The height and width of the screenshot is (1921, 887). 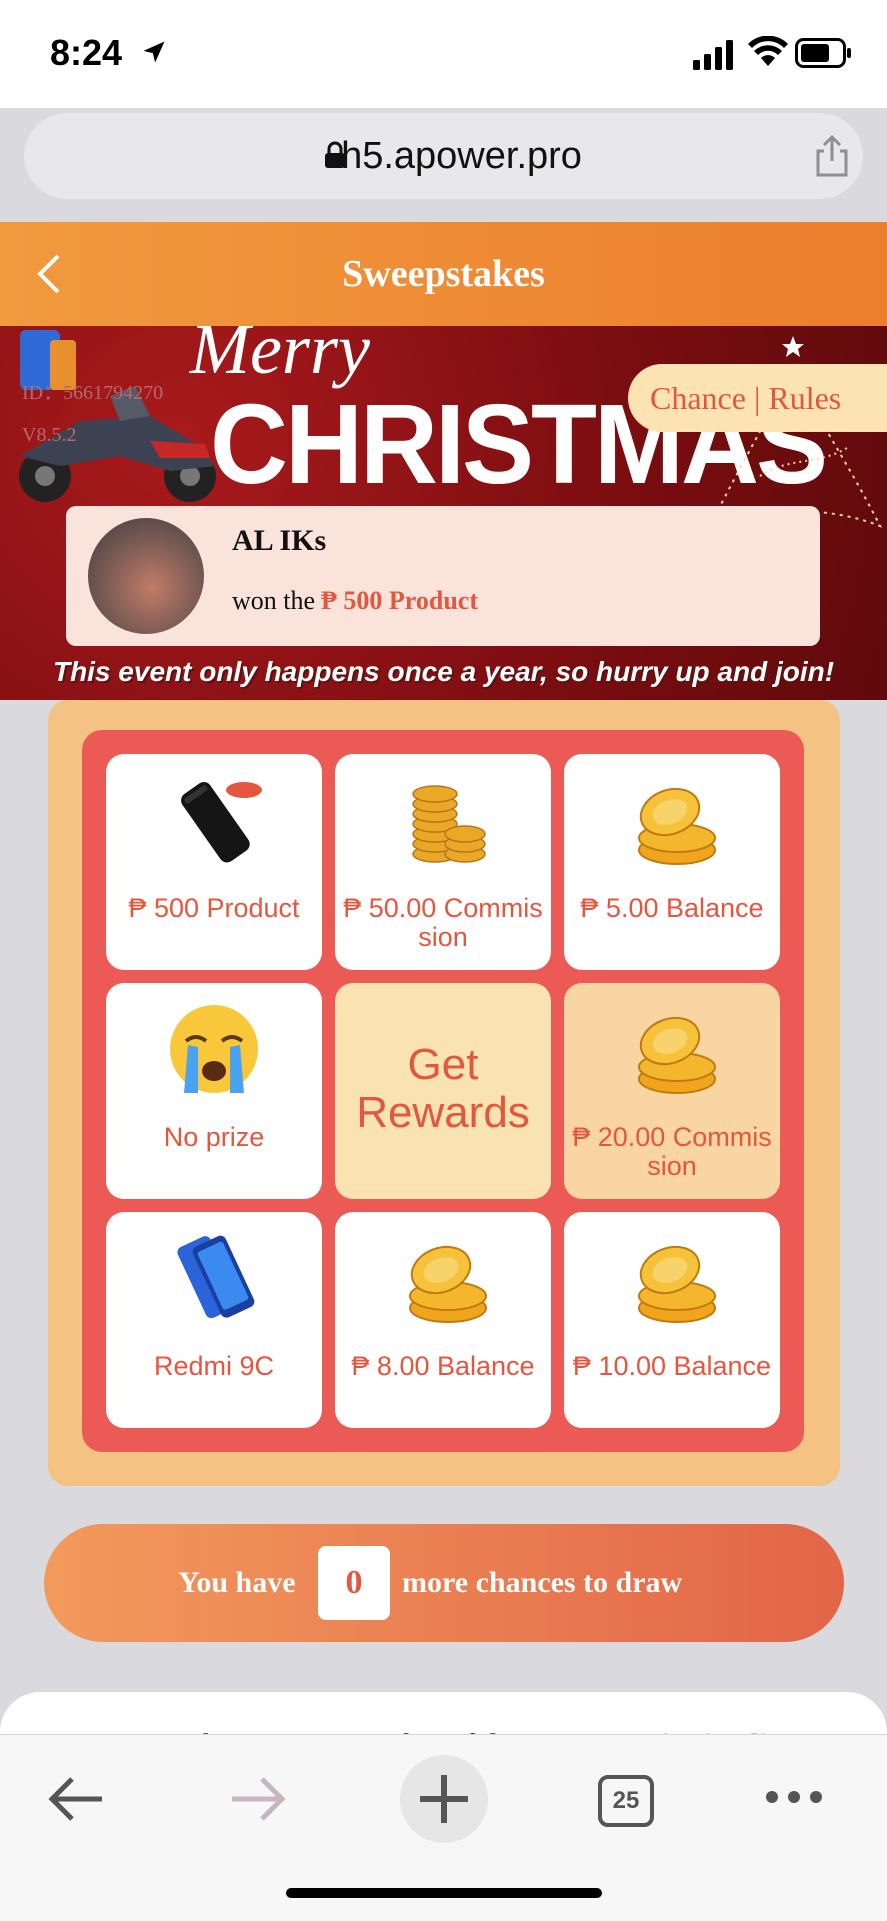 I want to click on chance-rules-button: Chance | Rules, so click(x=757, y=398).